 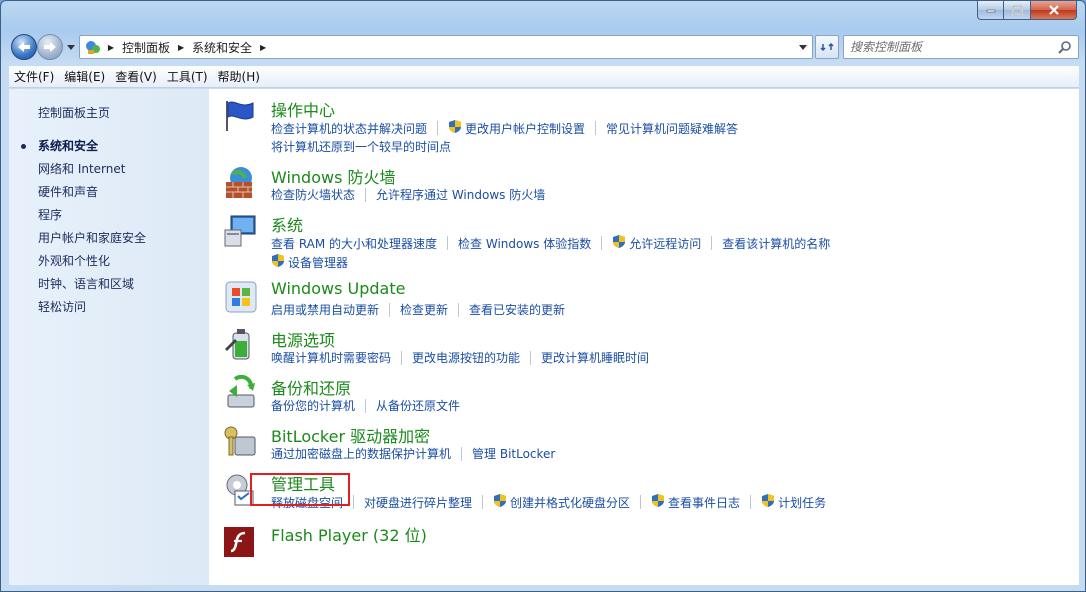 I want to click on sidebar-item-system-security: 系统和安全, so click(x=68, y=146).